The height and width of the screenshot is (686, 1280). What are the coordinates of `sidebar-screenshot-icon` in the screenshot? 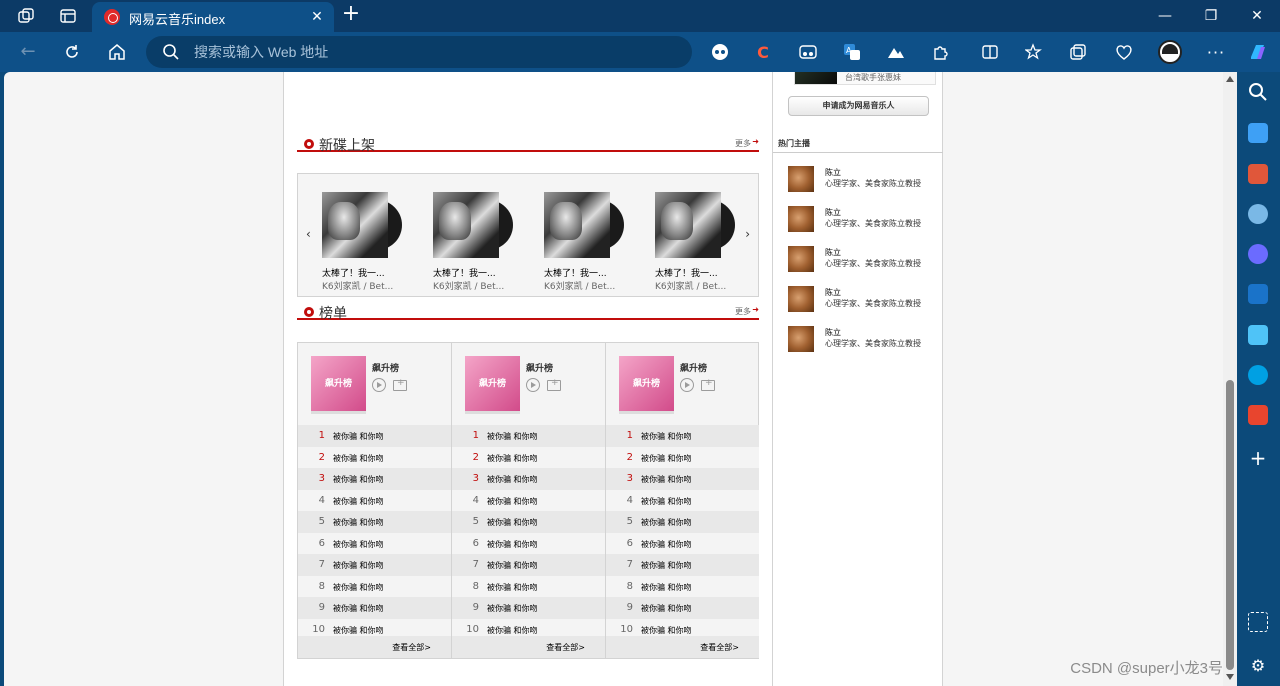 It's located at (1258, 622).